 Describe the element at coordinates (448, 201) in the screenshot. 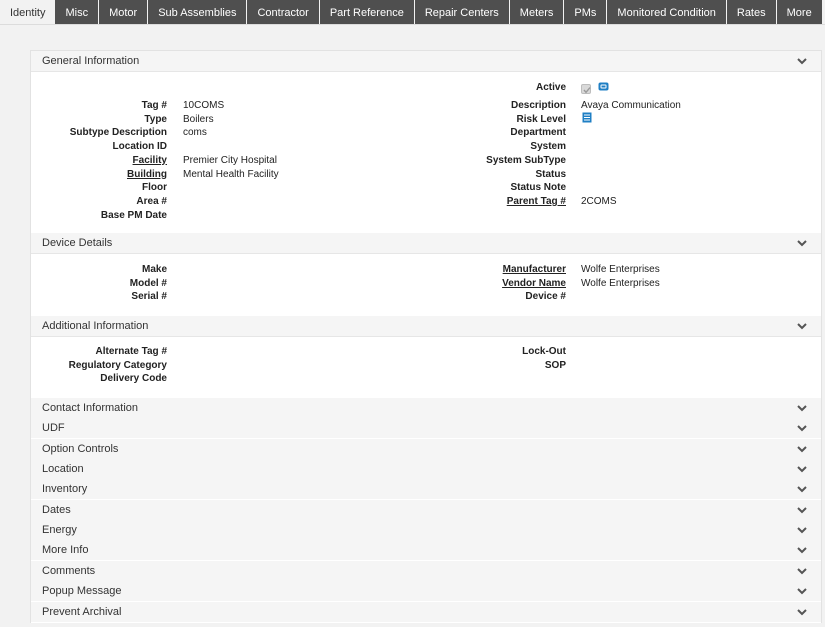

I see `field-label: Parent Tag #` at that location.